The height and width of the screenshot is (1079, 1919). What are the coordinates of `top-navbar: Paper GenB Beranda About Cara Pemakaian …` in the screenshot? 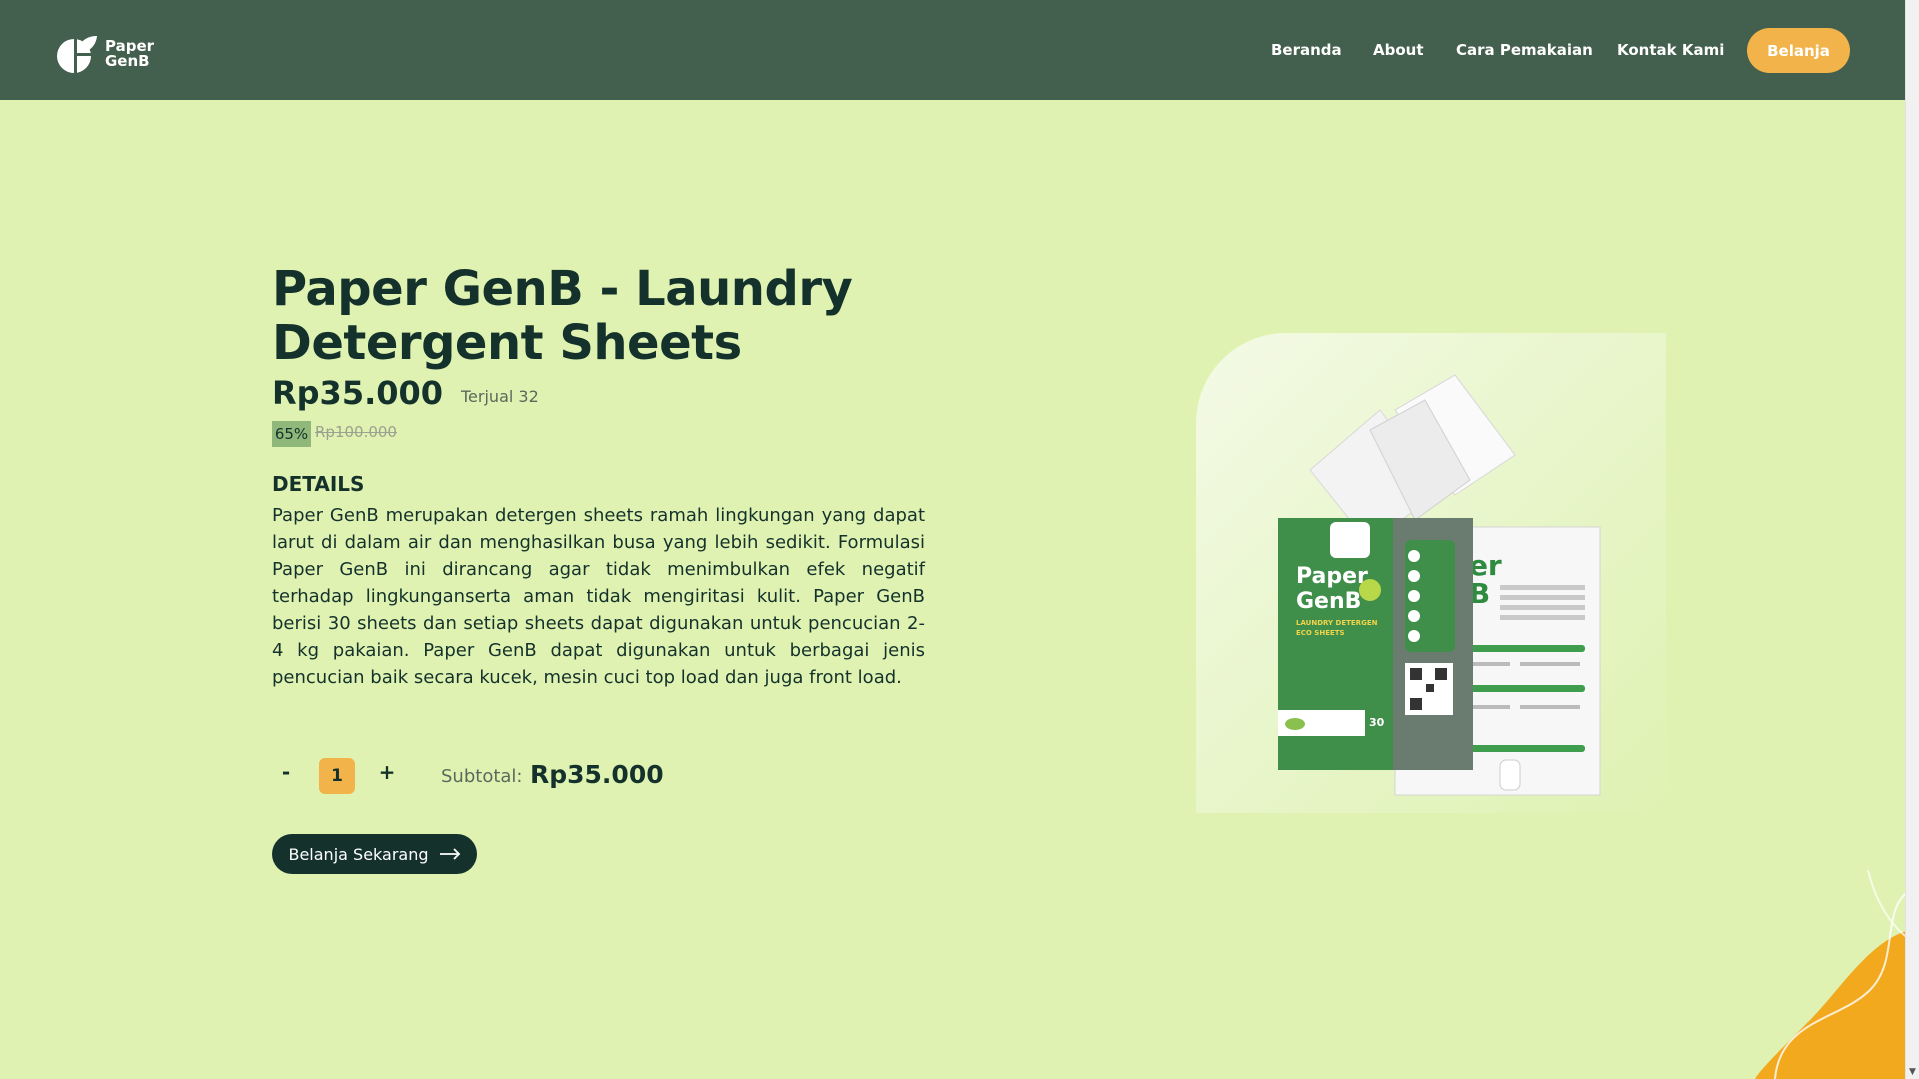 It's located at (952, 50).